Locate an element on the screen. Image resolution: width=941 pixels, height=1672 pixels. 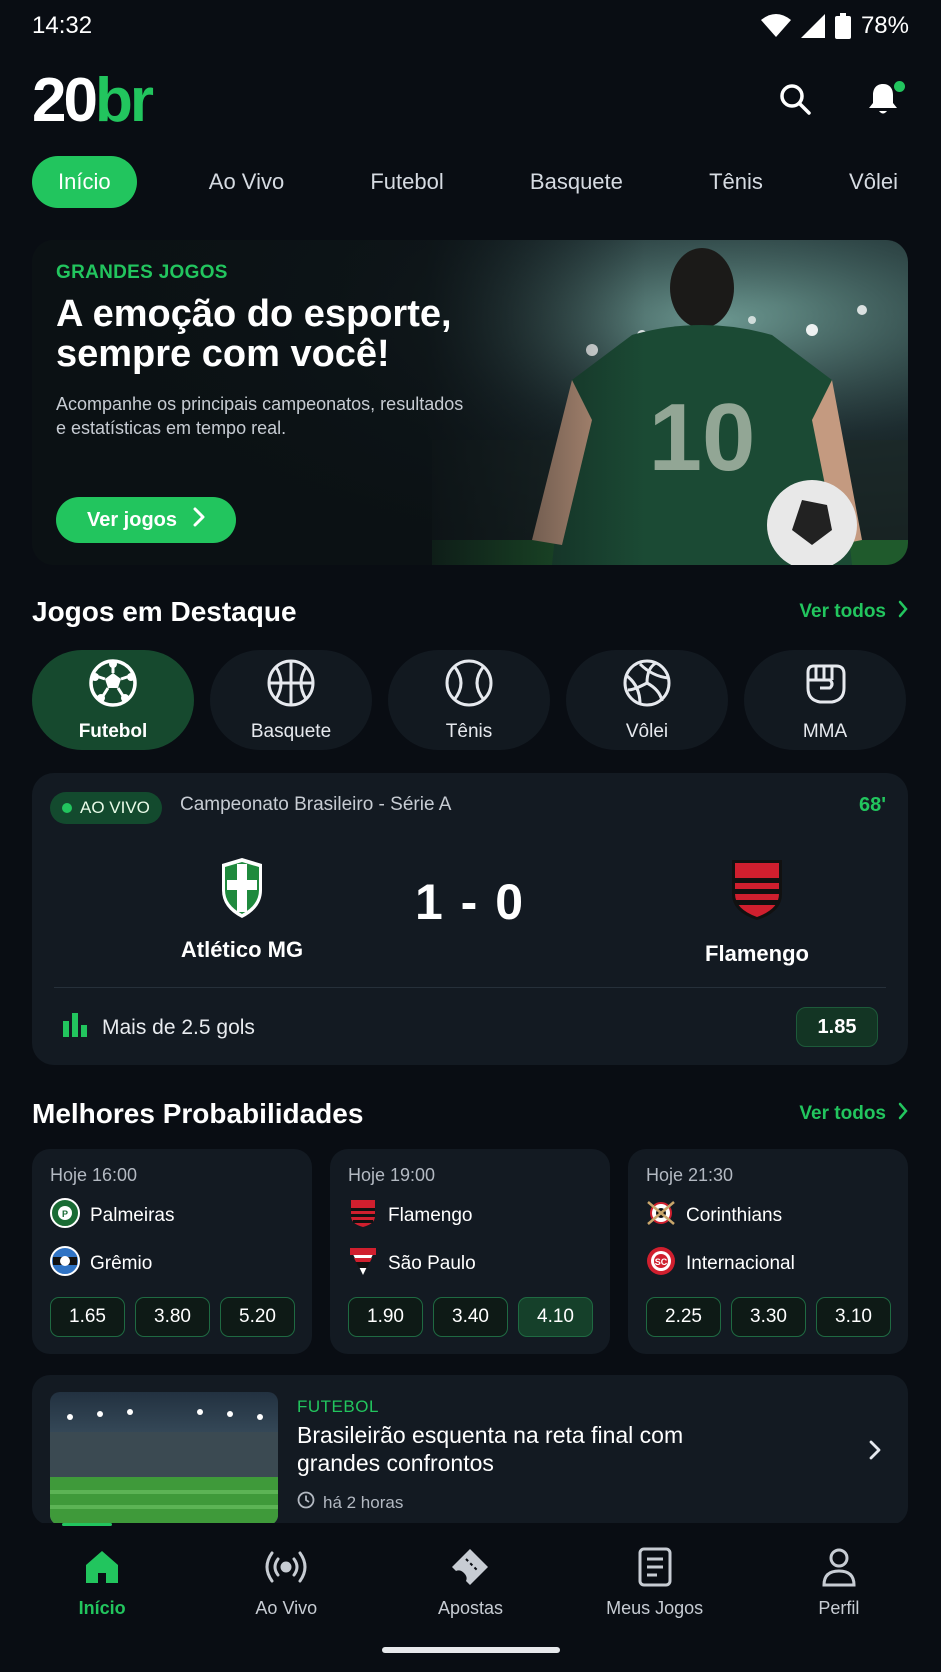
broadcast-icon is located at coordinates (286, 1569).